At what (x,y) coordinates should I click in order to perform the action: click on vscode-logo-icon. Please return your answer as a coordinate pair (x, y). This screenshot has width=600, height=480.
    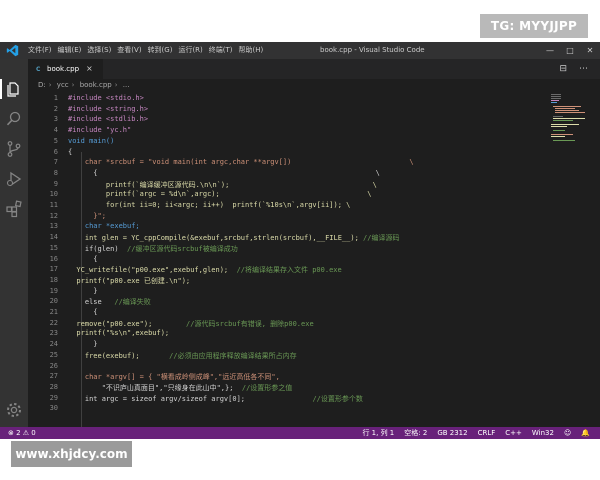
    Looking at the image, I should click on (12, 50).